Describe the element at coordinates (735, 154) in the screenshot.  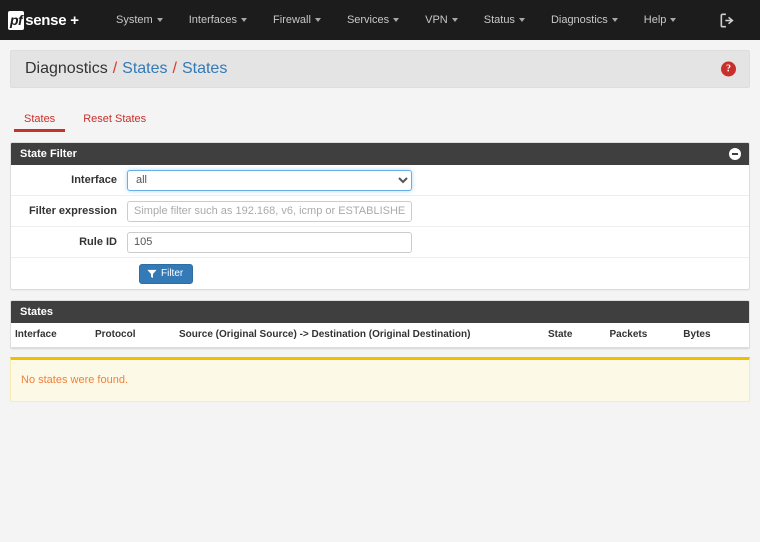
I see `minus-circle-icon` at that location.